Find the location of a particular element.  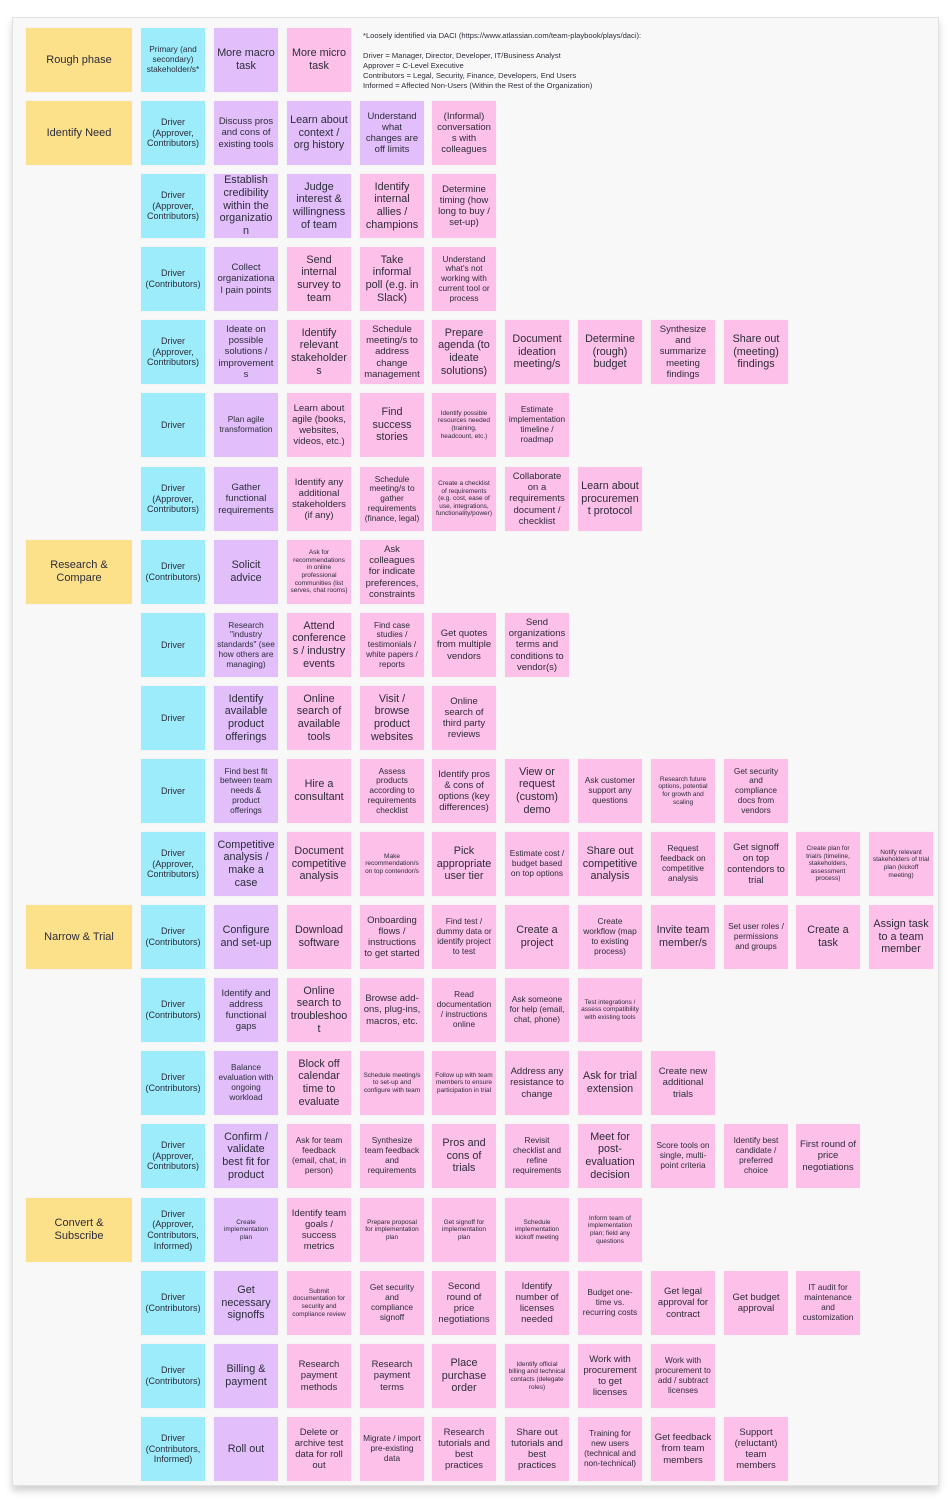

micro-task-sticky: Address any resistance to change is located at coordinates (537, 1083).